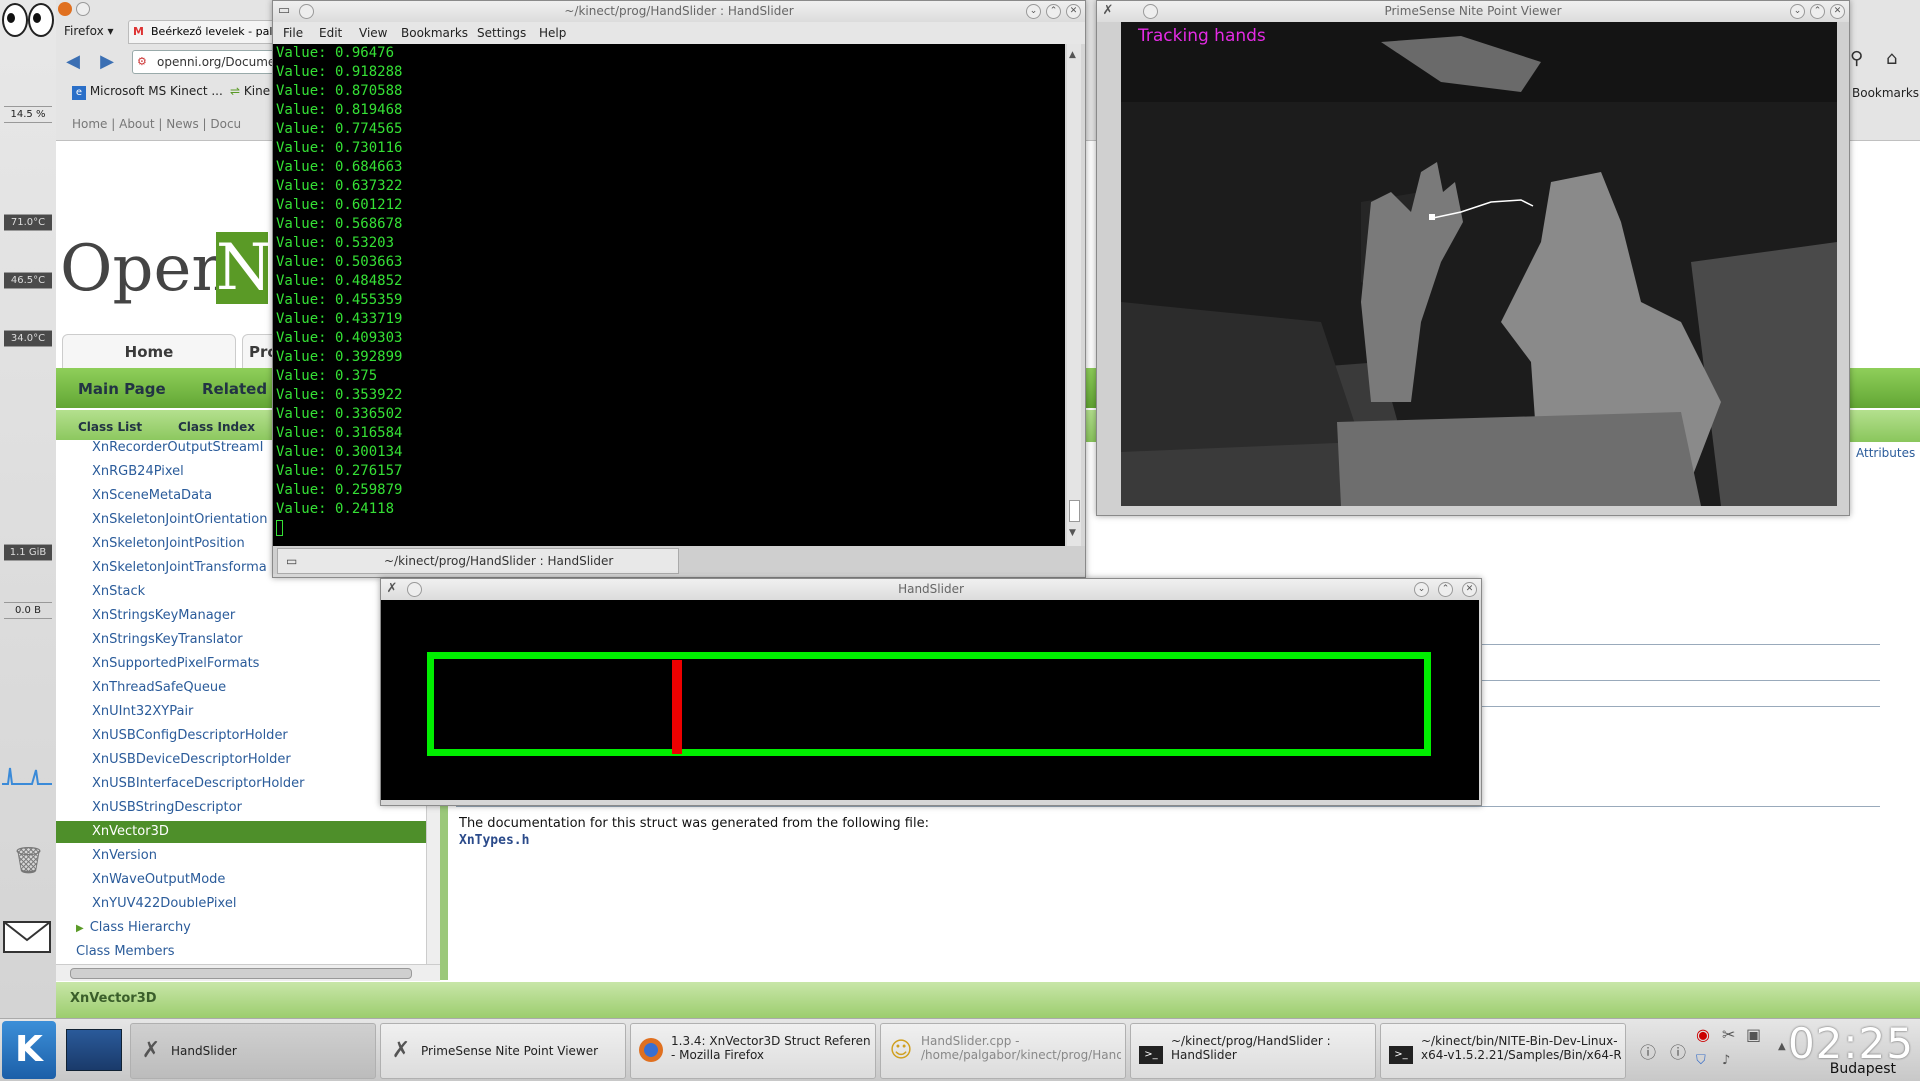  I want to click on list-item: XnSkeletonJointOrientation, so click(180, 519).